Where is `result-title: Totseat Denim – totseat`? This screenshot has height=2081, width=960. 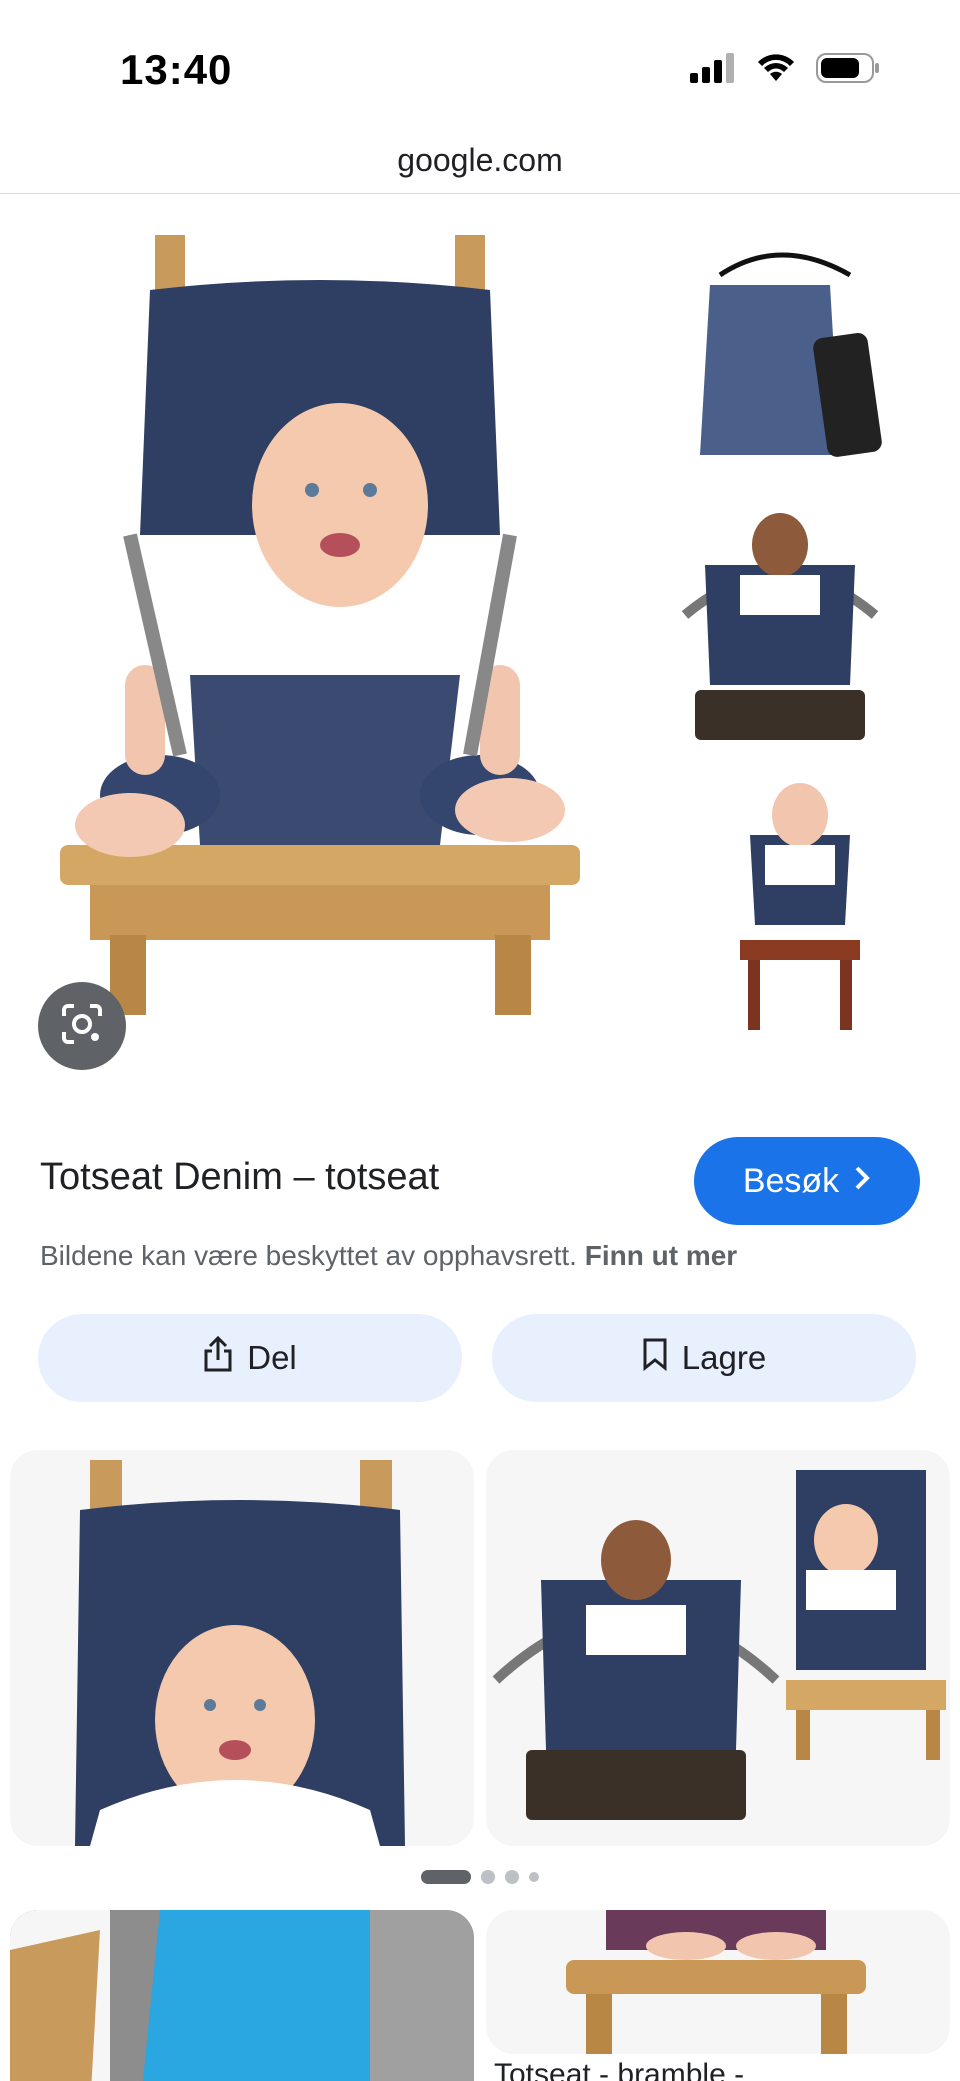
result-title: Totseat Denim – totseat is located at coordinates (239, 1177).